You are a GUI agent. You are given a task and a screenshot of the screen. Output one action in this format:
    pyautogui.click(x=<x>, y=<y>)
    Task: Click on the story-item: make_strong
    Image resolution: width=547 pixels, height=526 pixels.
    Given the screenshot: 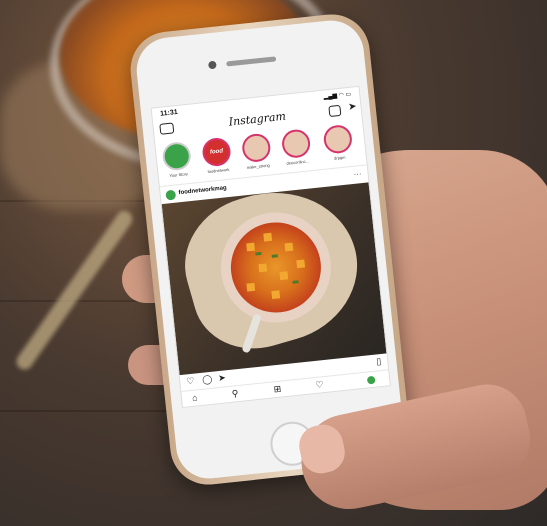 What is the action you would take?
    pyautogui.click(x=256, y=151)
    